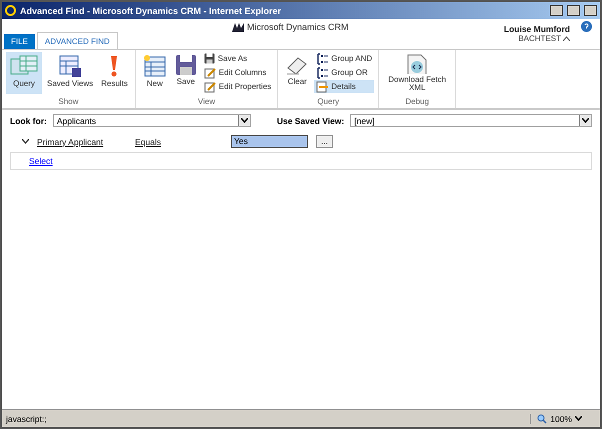 Image resolution: width=602 pixels, height=429 pixels. Describe the element at coordinates (24, 73) in the screenshot. I see `ribbon-button: Query` at that location.